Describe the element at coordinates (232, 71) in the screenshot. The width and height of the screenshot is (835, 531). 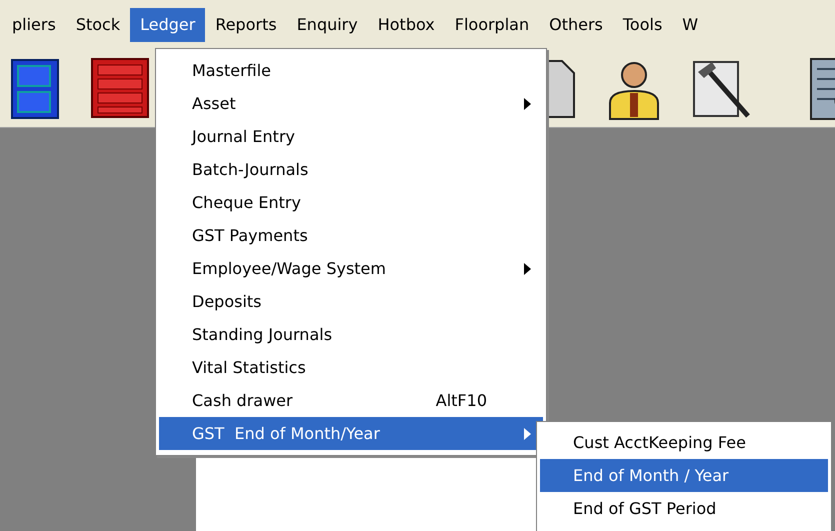
I see `menu-entry-label: Masterfile` at that location.